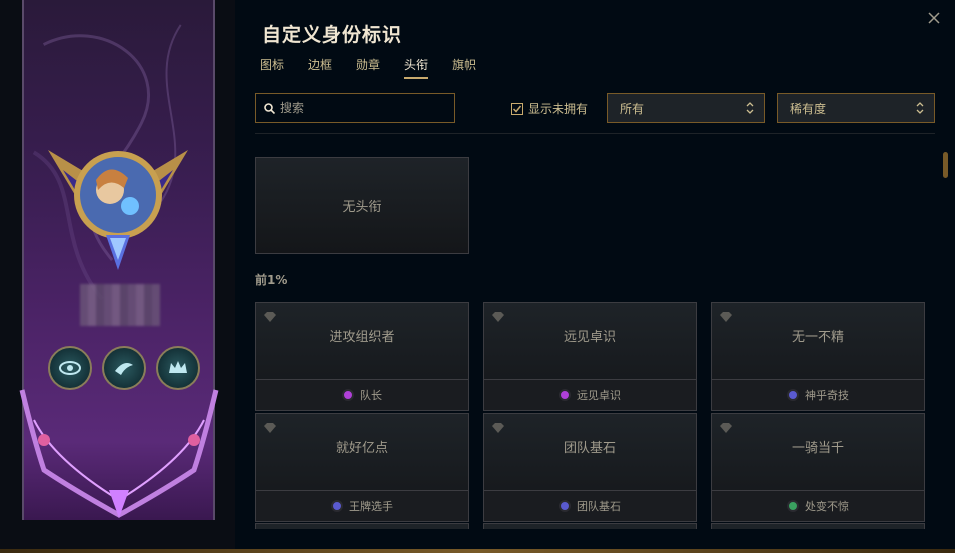 The width and height of the screenshot is (955, 553). Describe the element at coordinates (362, 356) in the screenshot. I see `title-card: 进攻组织者 队长` at that location.